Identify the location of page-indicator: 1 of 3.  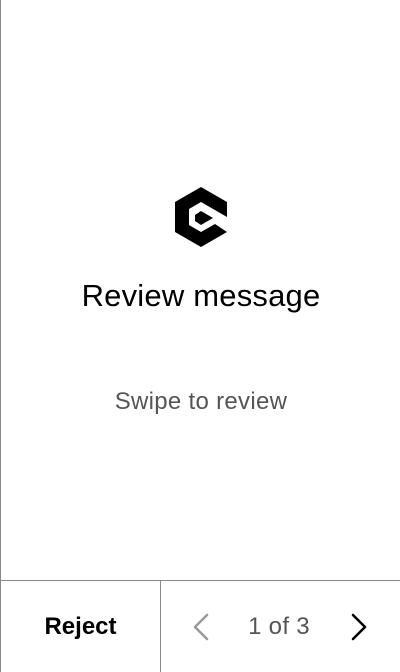
(279, 626).